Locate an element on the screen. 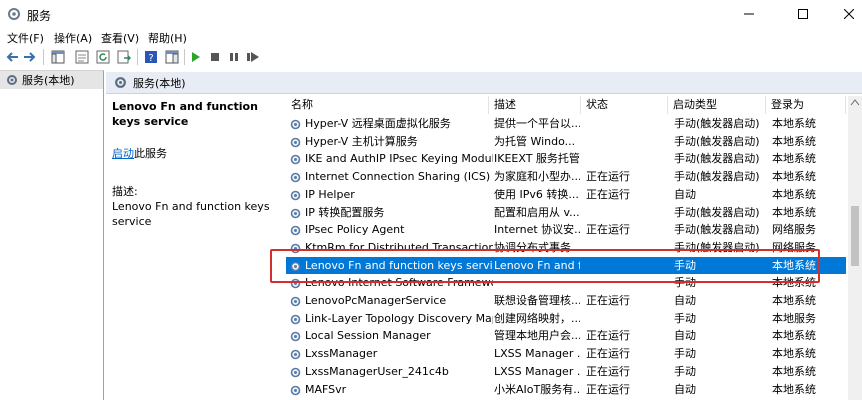 The height and width of the screenshot is (400, 862). vertical-scrollbar is located at coordinates (855, 248).